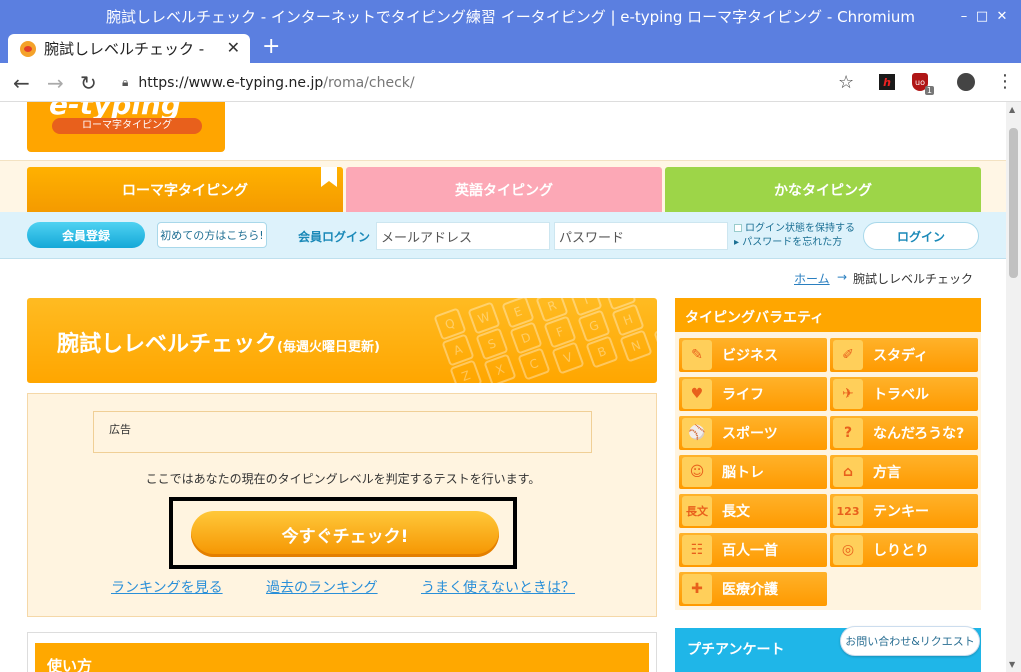  I want to click on variety-shiritori-button: ◎ しりとり, so click(904, 550).